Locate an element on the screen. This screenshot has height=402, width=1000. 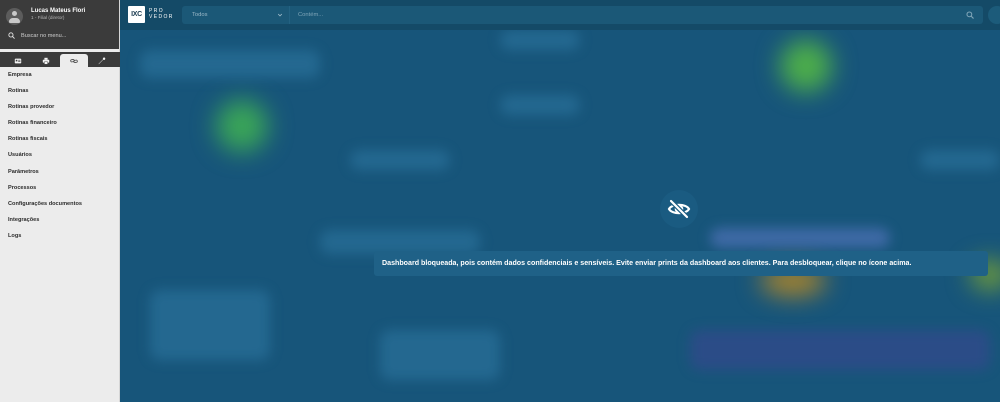
tab-relatorios is located at coordinates (46, 60).